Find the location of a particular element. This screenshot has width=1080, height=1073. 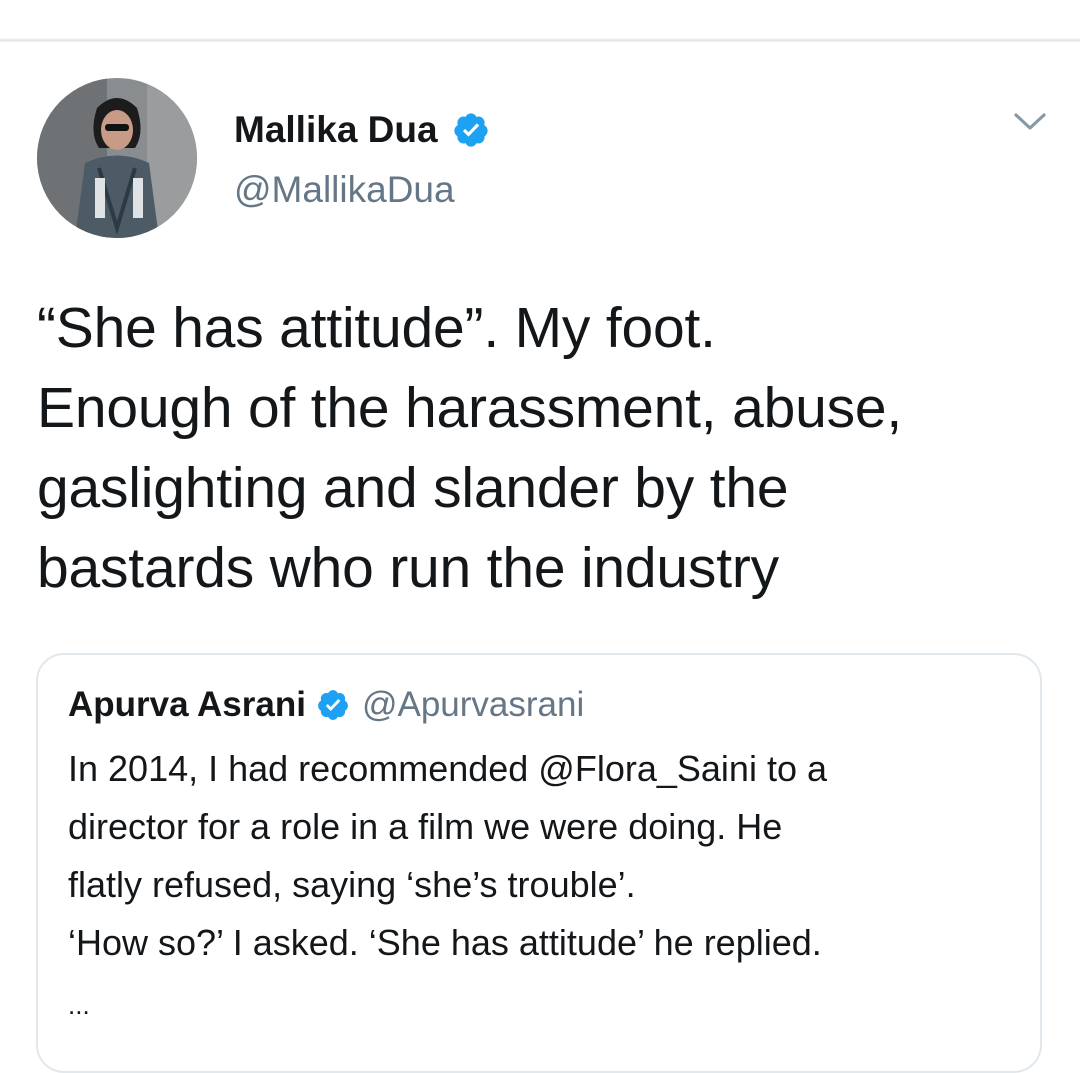

author-name: Mallika Dua is located at coordinates (362, 130).